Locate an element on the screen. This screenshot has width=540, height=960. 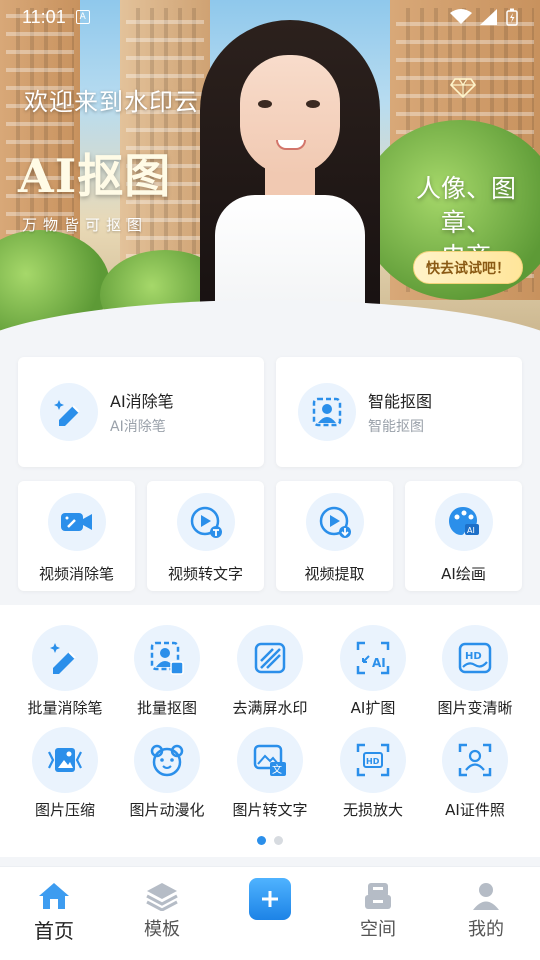
create-plus-button is located at coordinates (270, 899).